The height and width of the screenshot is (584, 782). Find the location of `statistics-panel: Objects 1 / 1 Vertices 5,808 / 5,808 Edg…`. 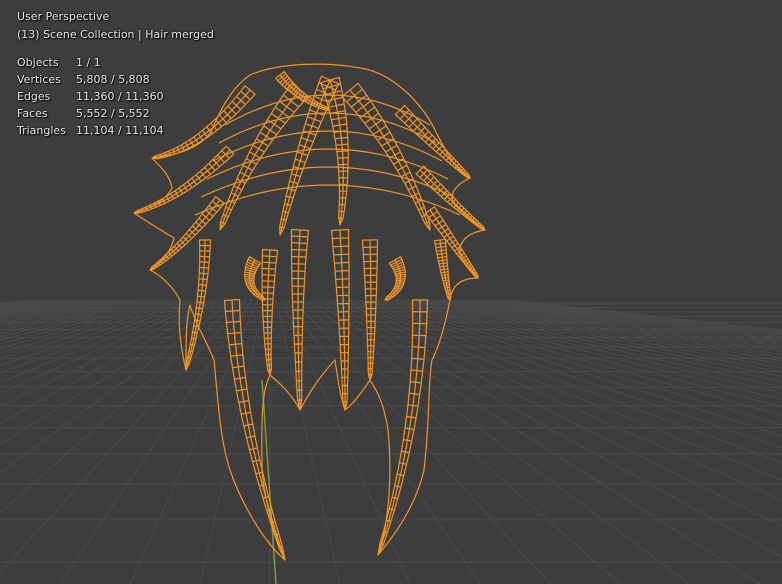

statistics-panel: Objects 1 / 1 Vertices 5,808 / 5,808 Edg… is located at coordinates (115, 96).